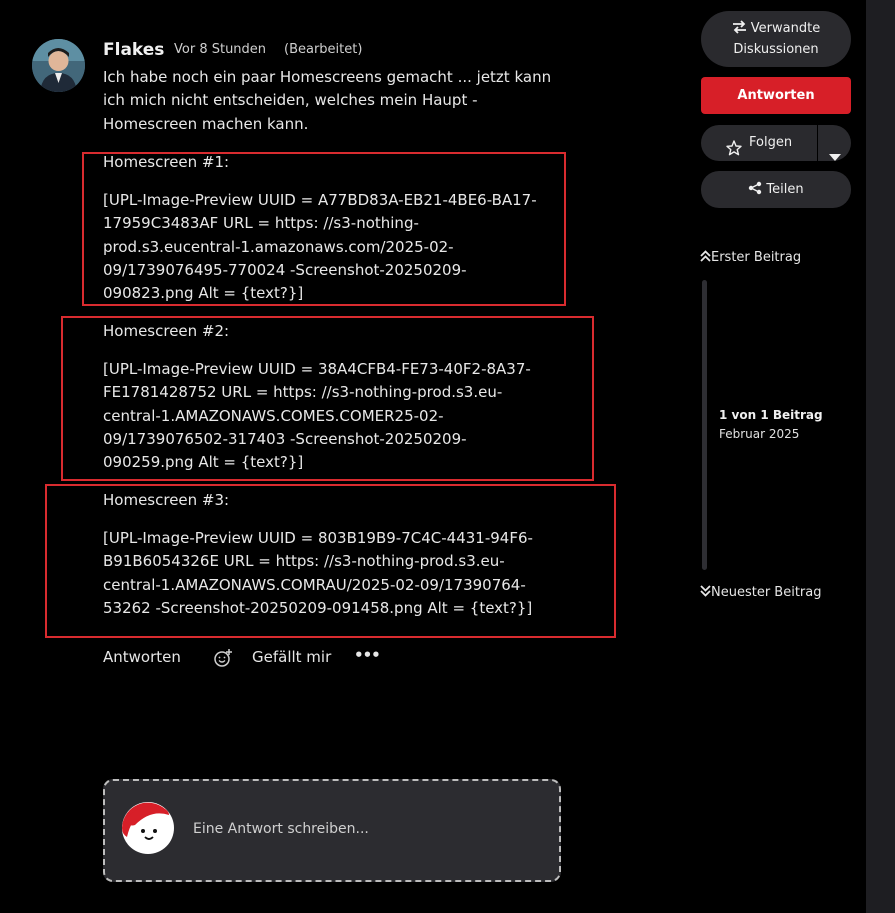 This screenshot has width=895, height=913. What do you see at coordinates (785, 189) in the screenshot?
I see `share-label: Teilen` at bounding box center [785, 189].